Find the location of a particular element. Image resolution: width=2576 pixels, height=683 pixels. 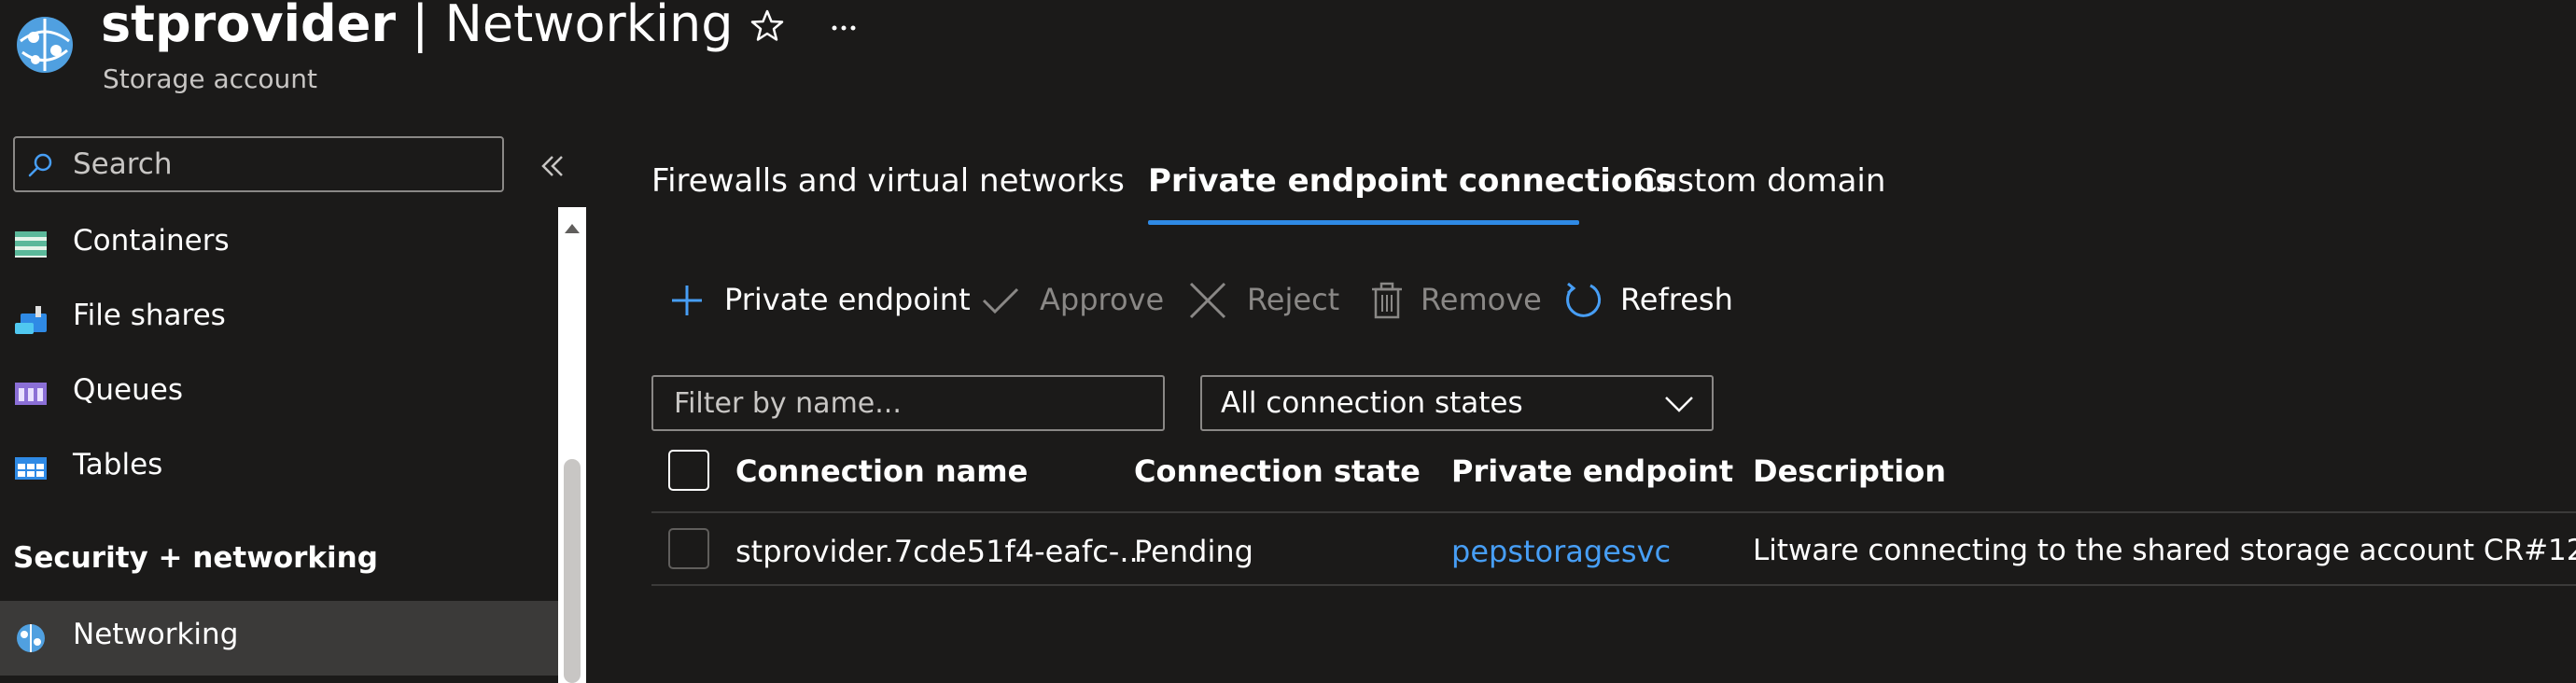

column-header-private-endpoint: Private endpoint is located at coordinates (1592, 471).